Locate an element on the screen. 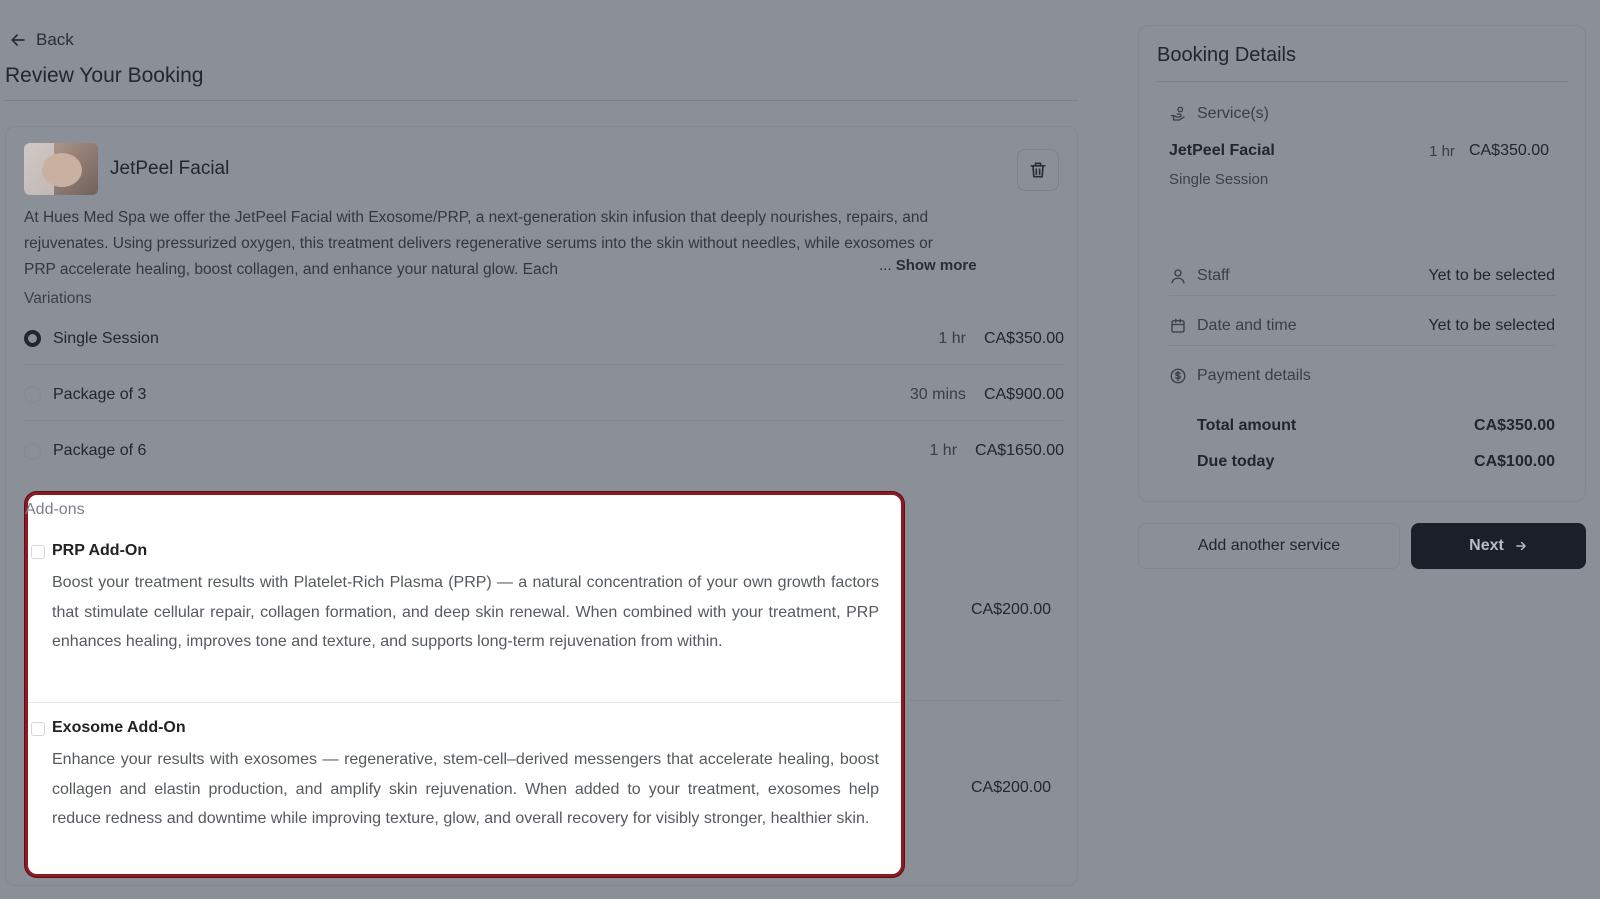 This screenshot has height=899, width=1600. hand-coins-icon is located at coordinates (1177, 113).